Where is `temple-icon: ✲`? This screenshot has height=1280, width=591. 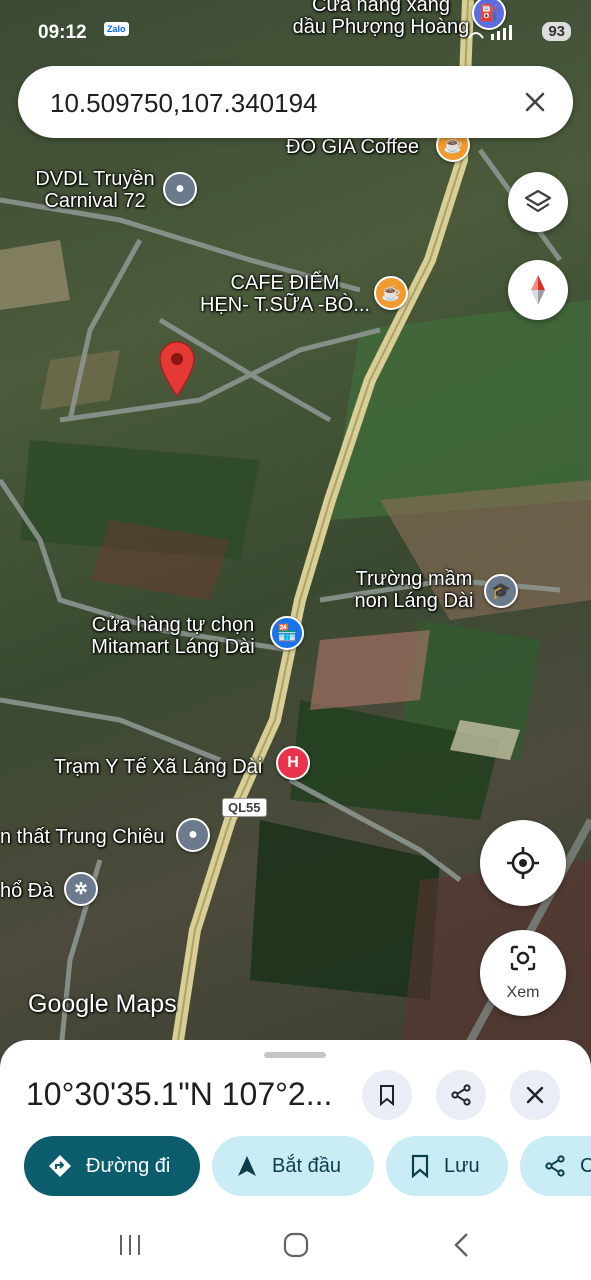 temple-icon: ✲ is located at coordinates (81, 889).